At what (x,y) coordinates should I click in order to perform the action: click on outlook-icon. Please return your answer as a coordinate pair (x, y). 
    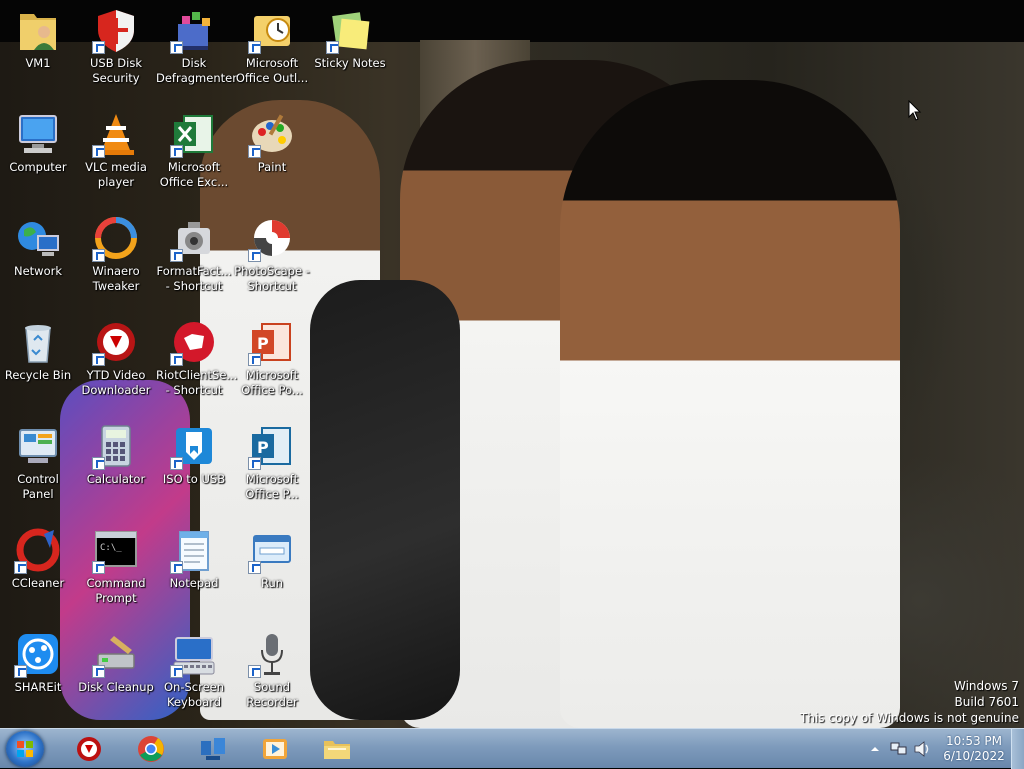
    Looking at the image, I should click on (272, 30).